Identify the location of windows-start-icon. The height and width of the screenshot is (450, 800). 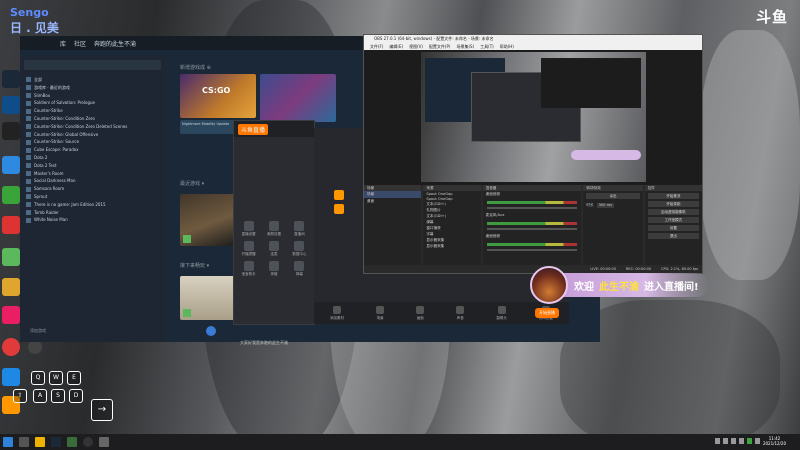
(8, 442).